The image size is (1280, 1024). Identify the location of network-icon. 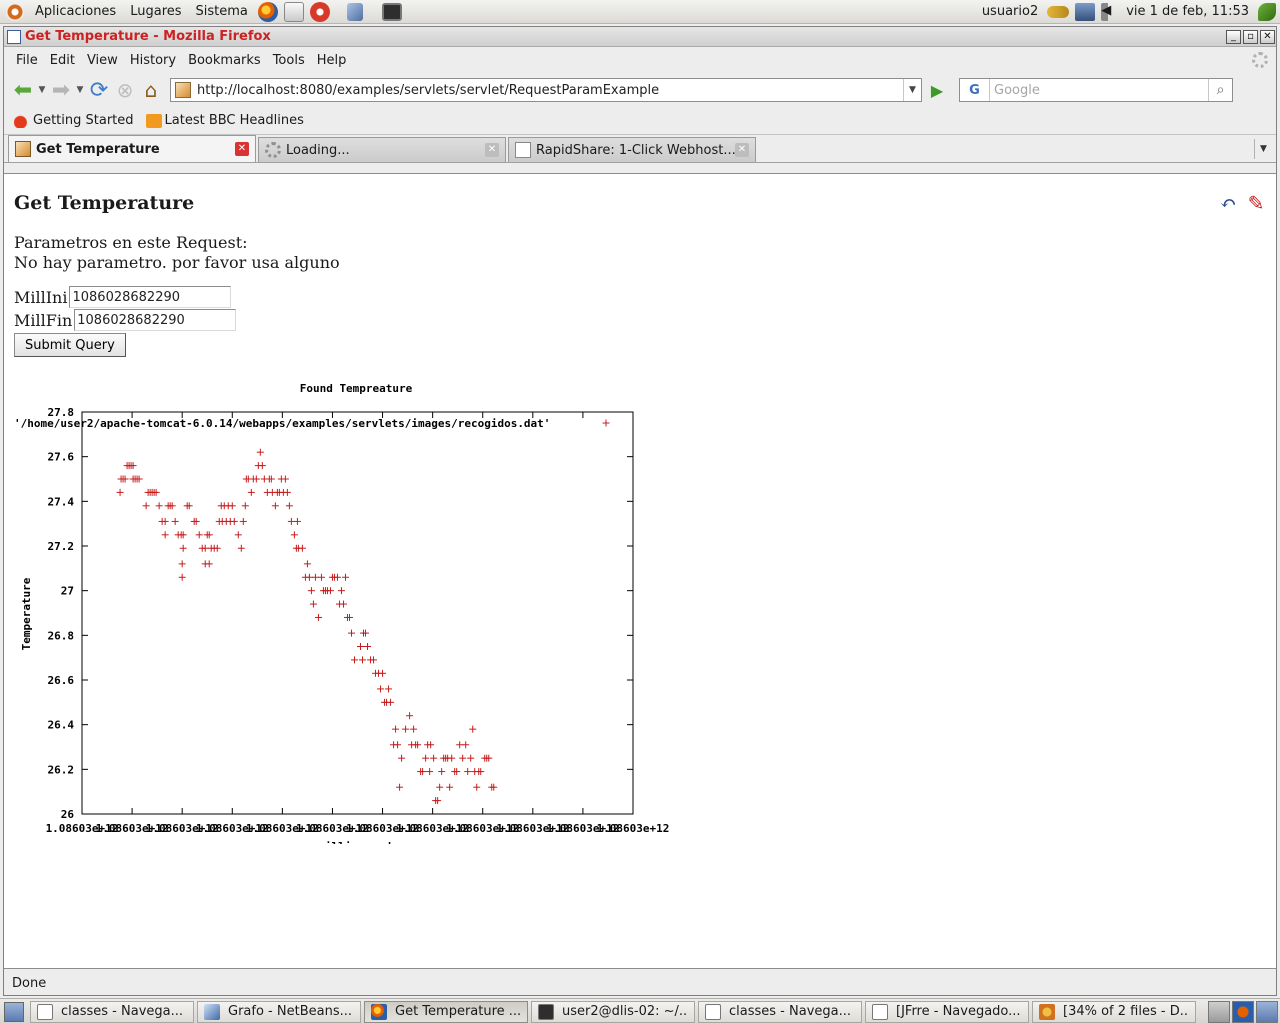
(1085, 11).